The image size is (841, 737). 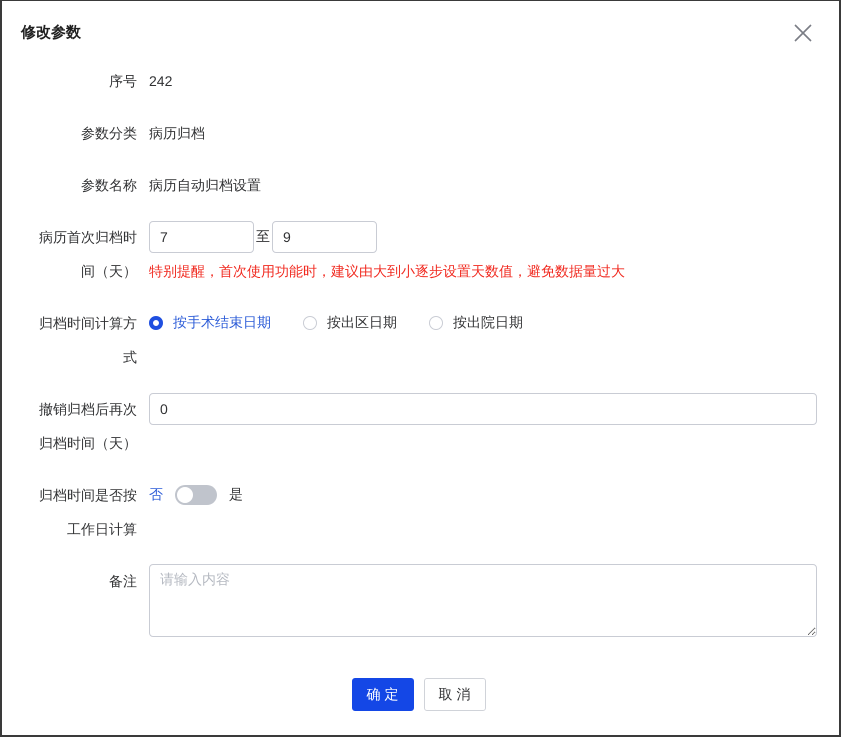 I want to click on toggle-switch, so click(x=196, y=495).